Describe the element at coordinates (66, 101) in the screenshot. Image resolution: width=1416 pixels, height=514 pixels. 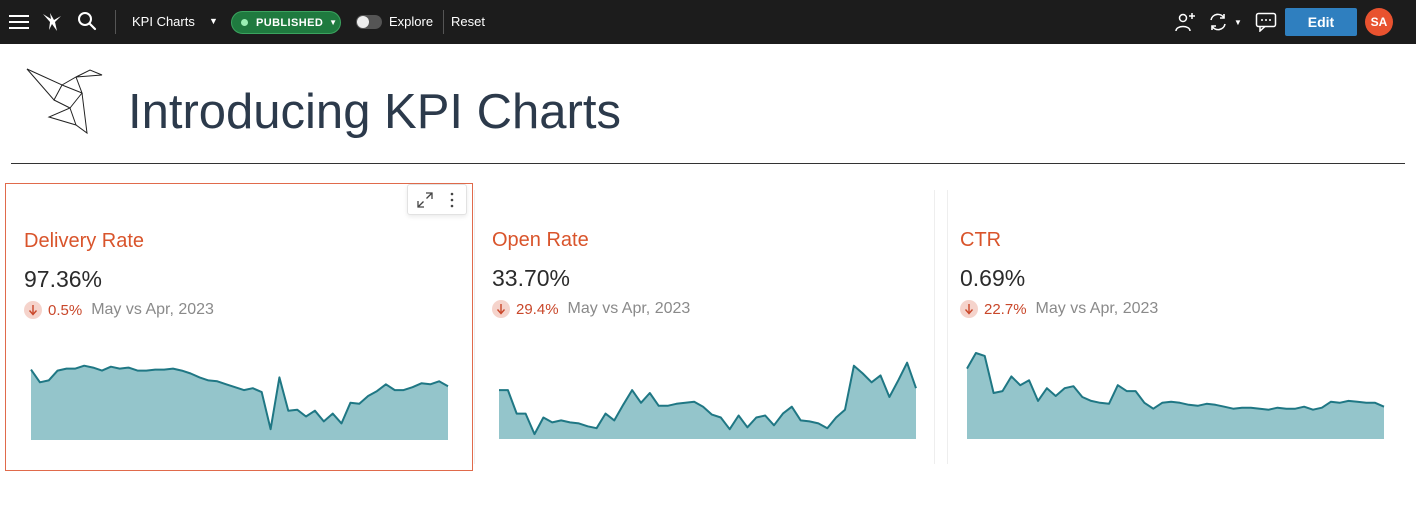
I see `origami-bird-logo-icon` at that location.